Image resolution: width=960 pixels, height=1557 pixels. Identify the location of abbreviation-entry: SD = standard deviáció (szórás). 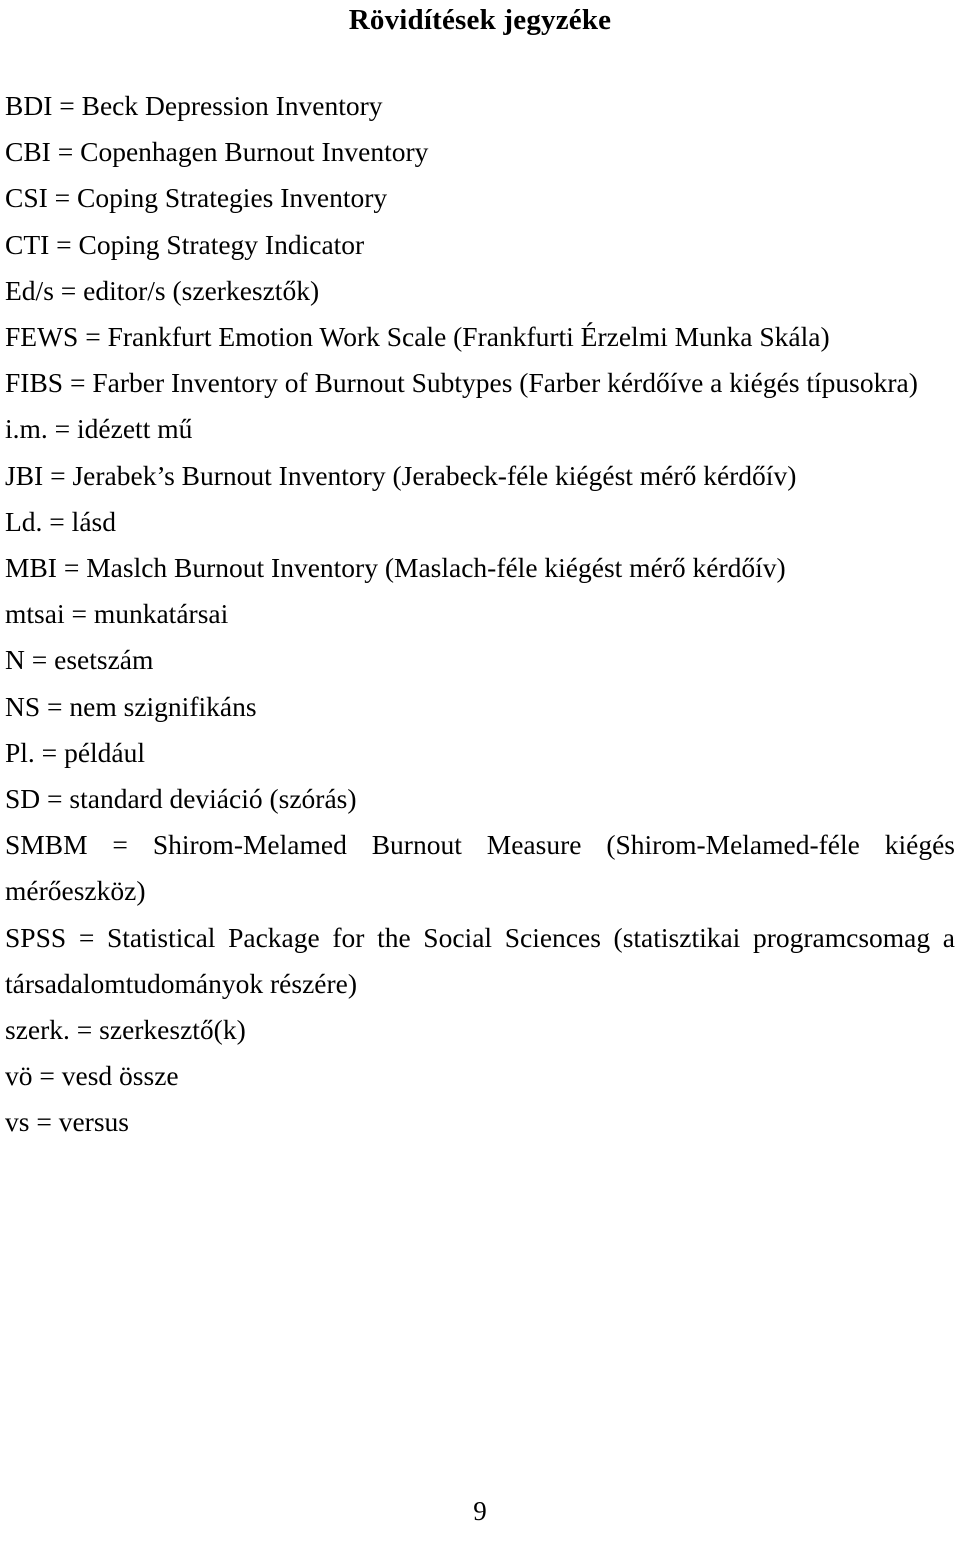
(181, 799).